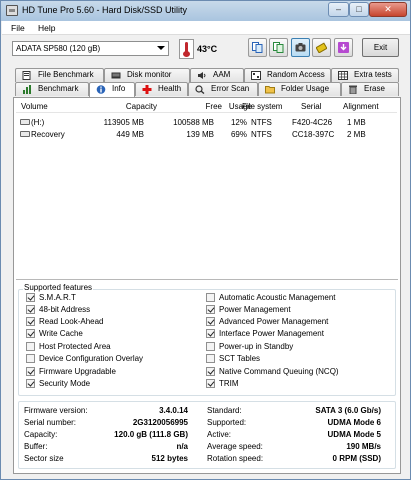 This screenshot has width=411, height=480. What do you see at coordinates (217, 75) in the screenshot?
I see `tab-aam: AAM` at bounding box center [217, 75].